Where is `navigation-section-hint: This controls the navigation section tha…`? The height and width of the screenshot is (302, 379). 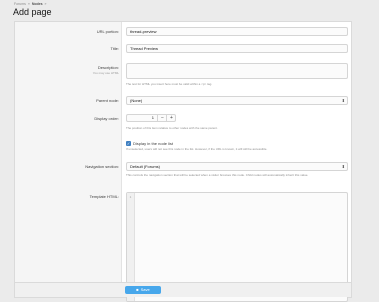 navigation-section-hint: This controls the navigation section tha… is located at coordinates (217, 175).